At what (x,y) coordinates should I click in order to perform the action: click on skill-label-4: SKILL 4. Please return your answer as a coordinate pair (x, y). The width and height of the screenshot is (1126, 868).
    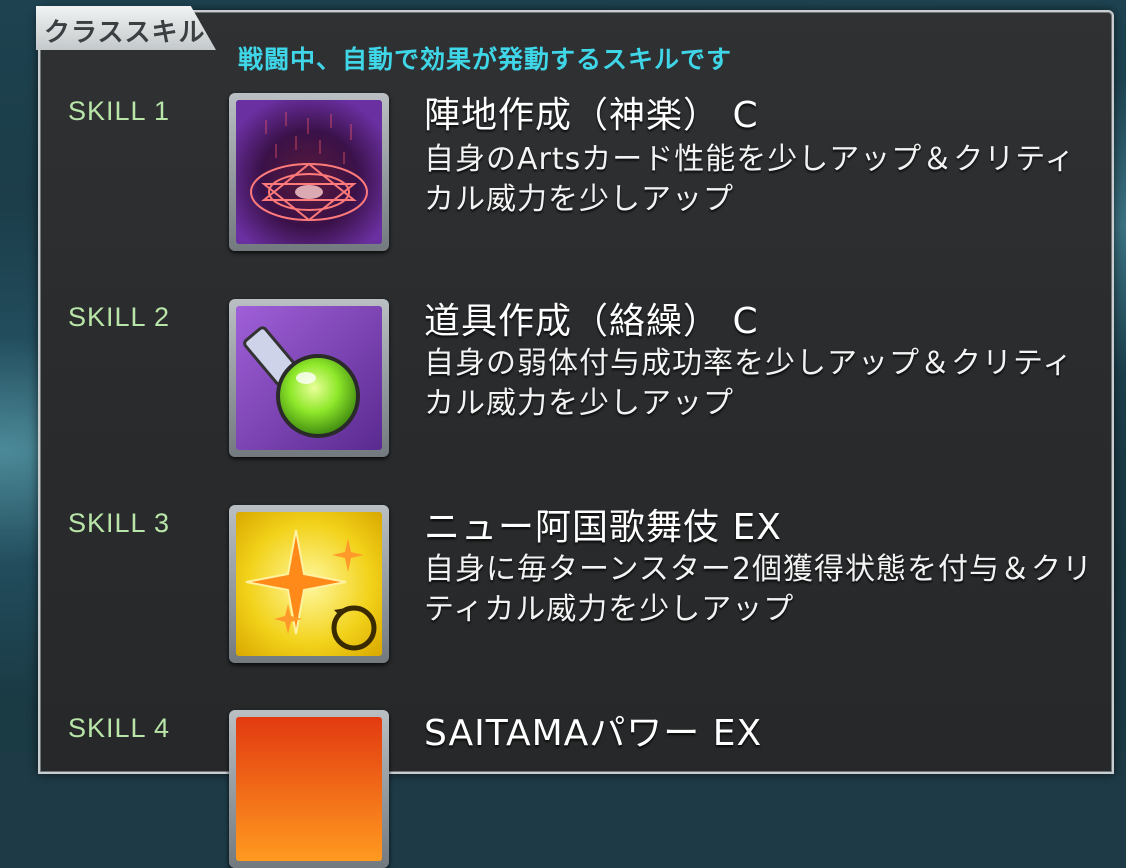
    Looking at the image, I should click on (119, 728).